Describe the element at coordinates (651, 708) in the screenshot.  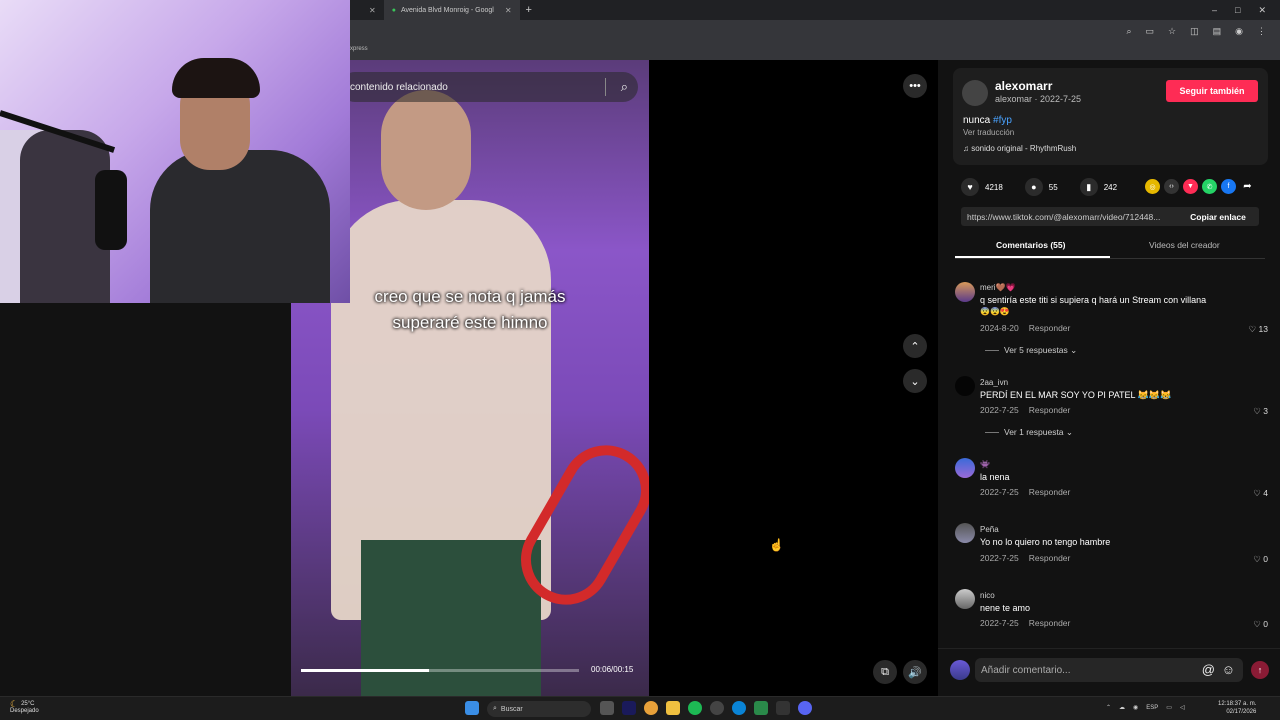
I see `chrome-icon` at that location.